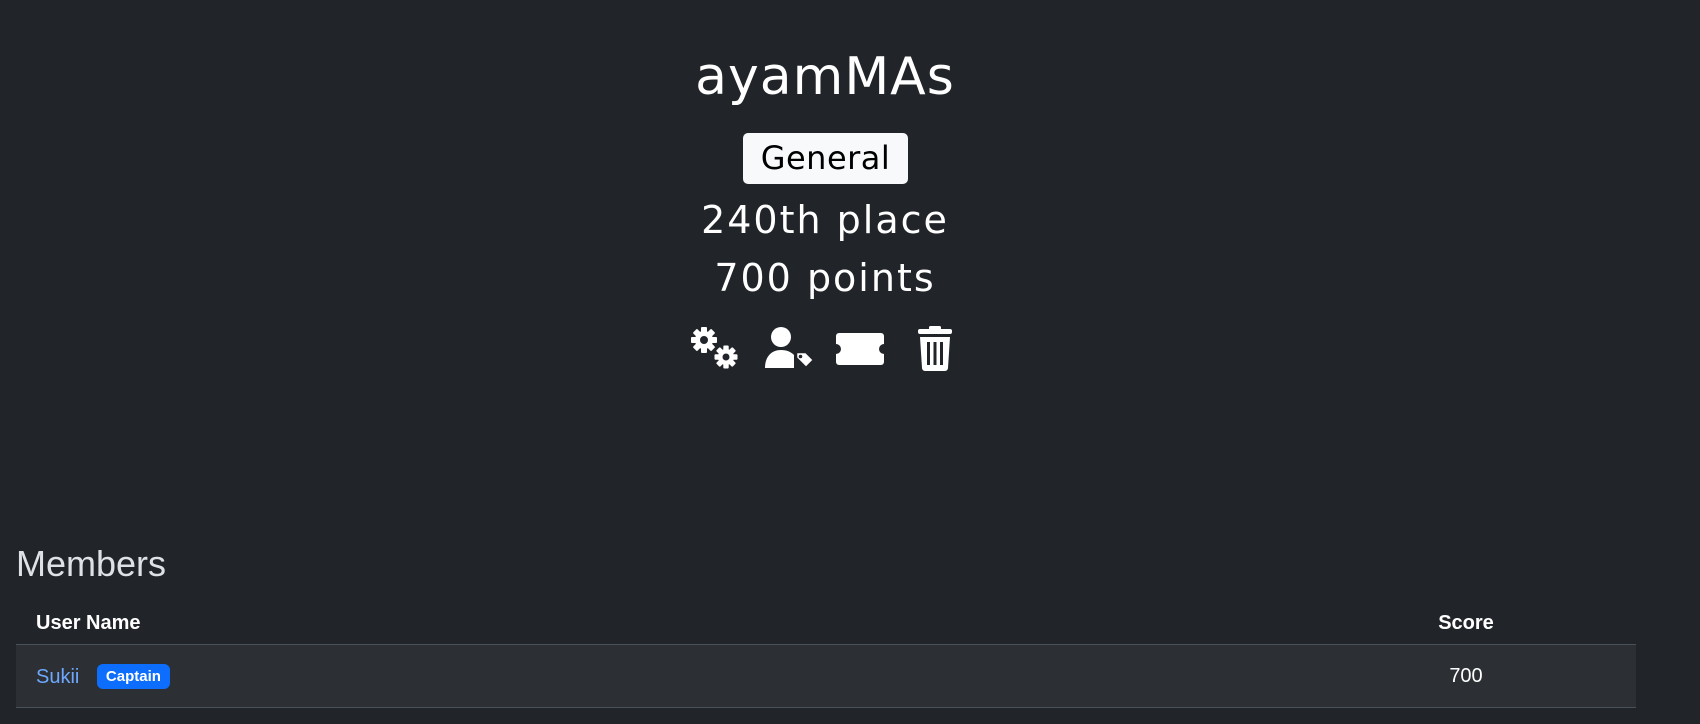 The image size is (1700, 724). I want to click on column-header-score: Score, so click(1466, 623).